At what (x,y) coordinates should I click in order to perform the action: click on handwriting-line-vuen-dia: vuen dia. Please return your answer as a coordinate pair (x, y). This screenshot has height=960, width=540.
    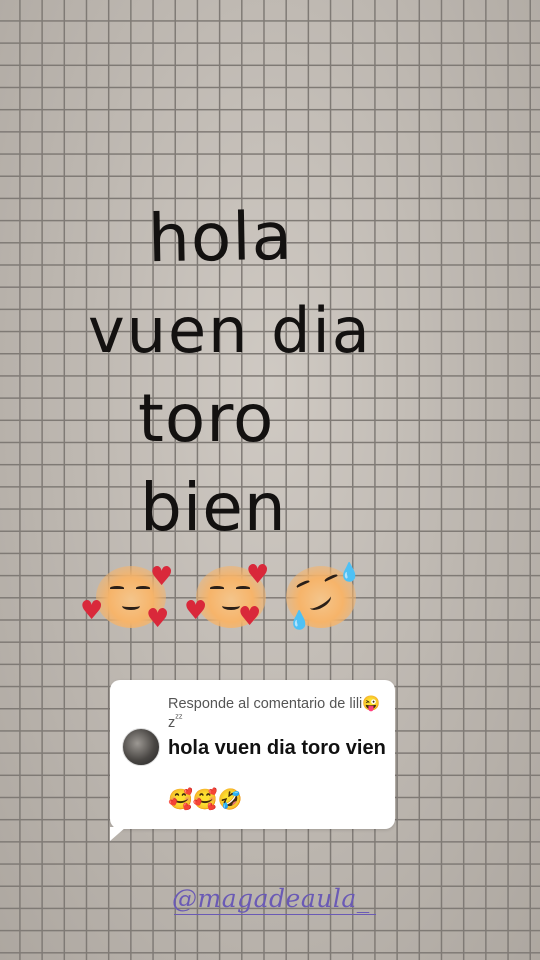
    Looking at the image, I should click on (230, 330).